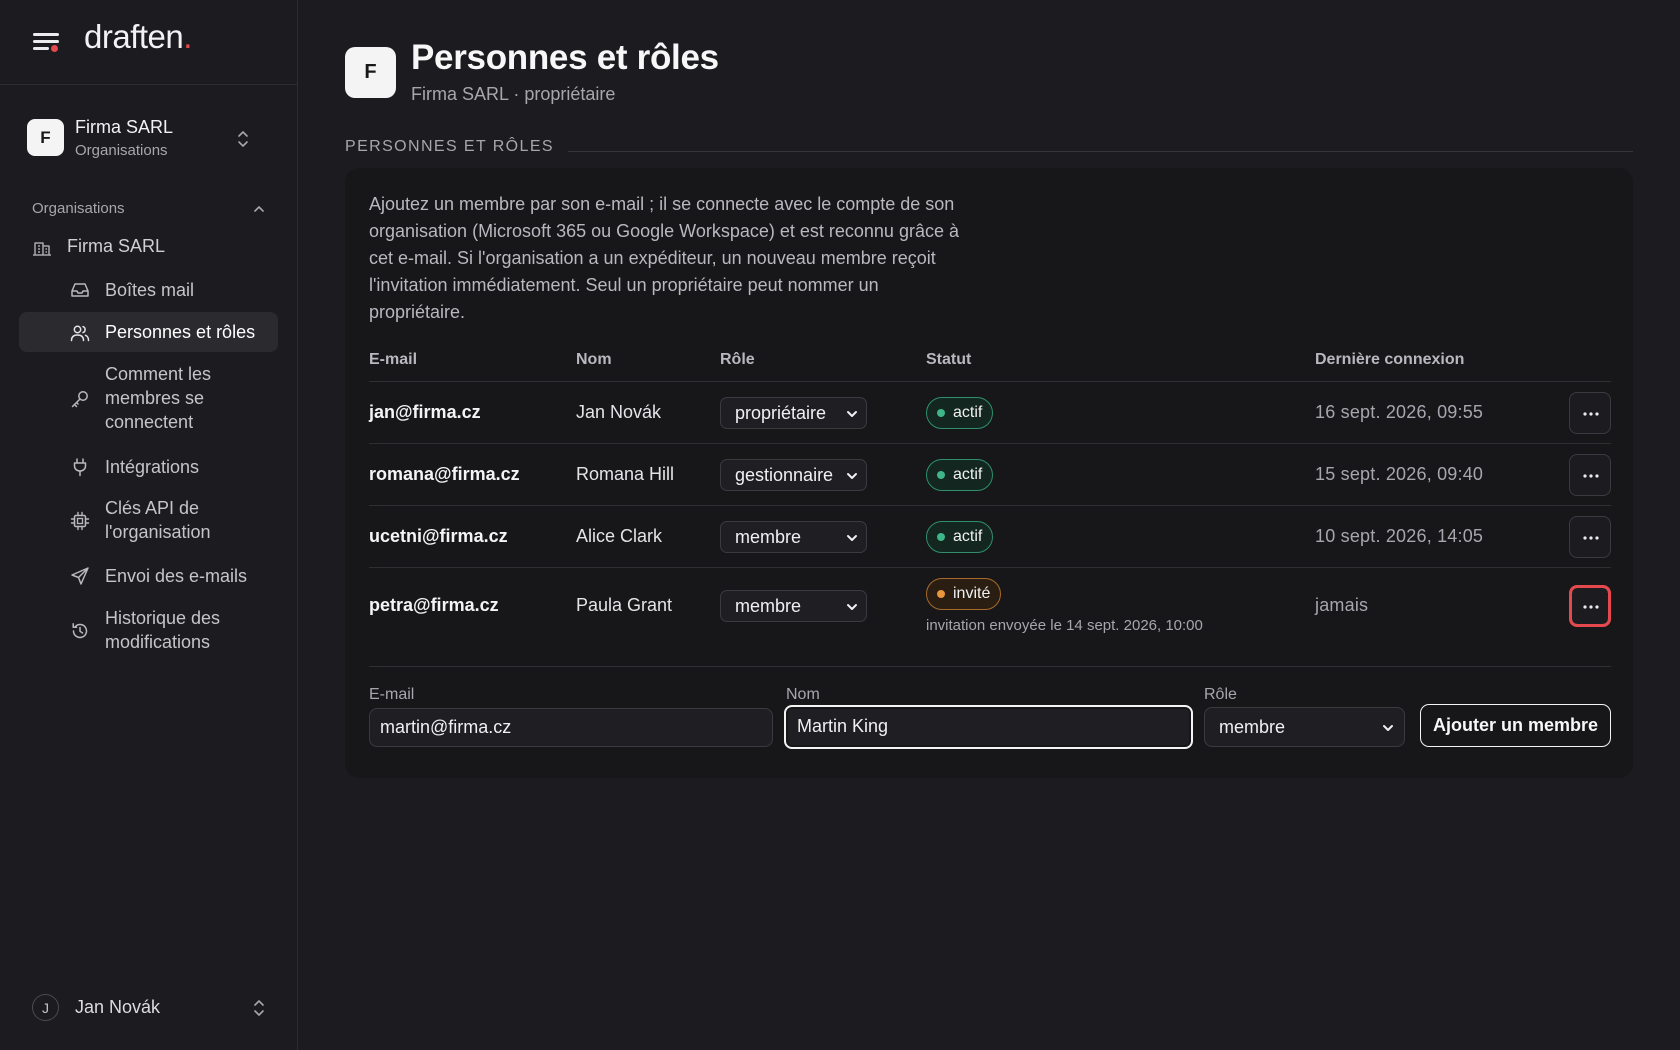 Image resolution: width=1680 pixels, height=1050 pixels. What do you see at coordinates (624, 605) in the screenshot?
I see `member-name: Paula Grant` at bounding box center [624, 605].